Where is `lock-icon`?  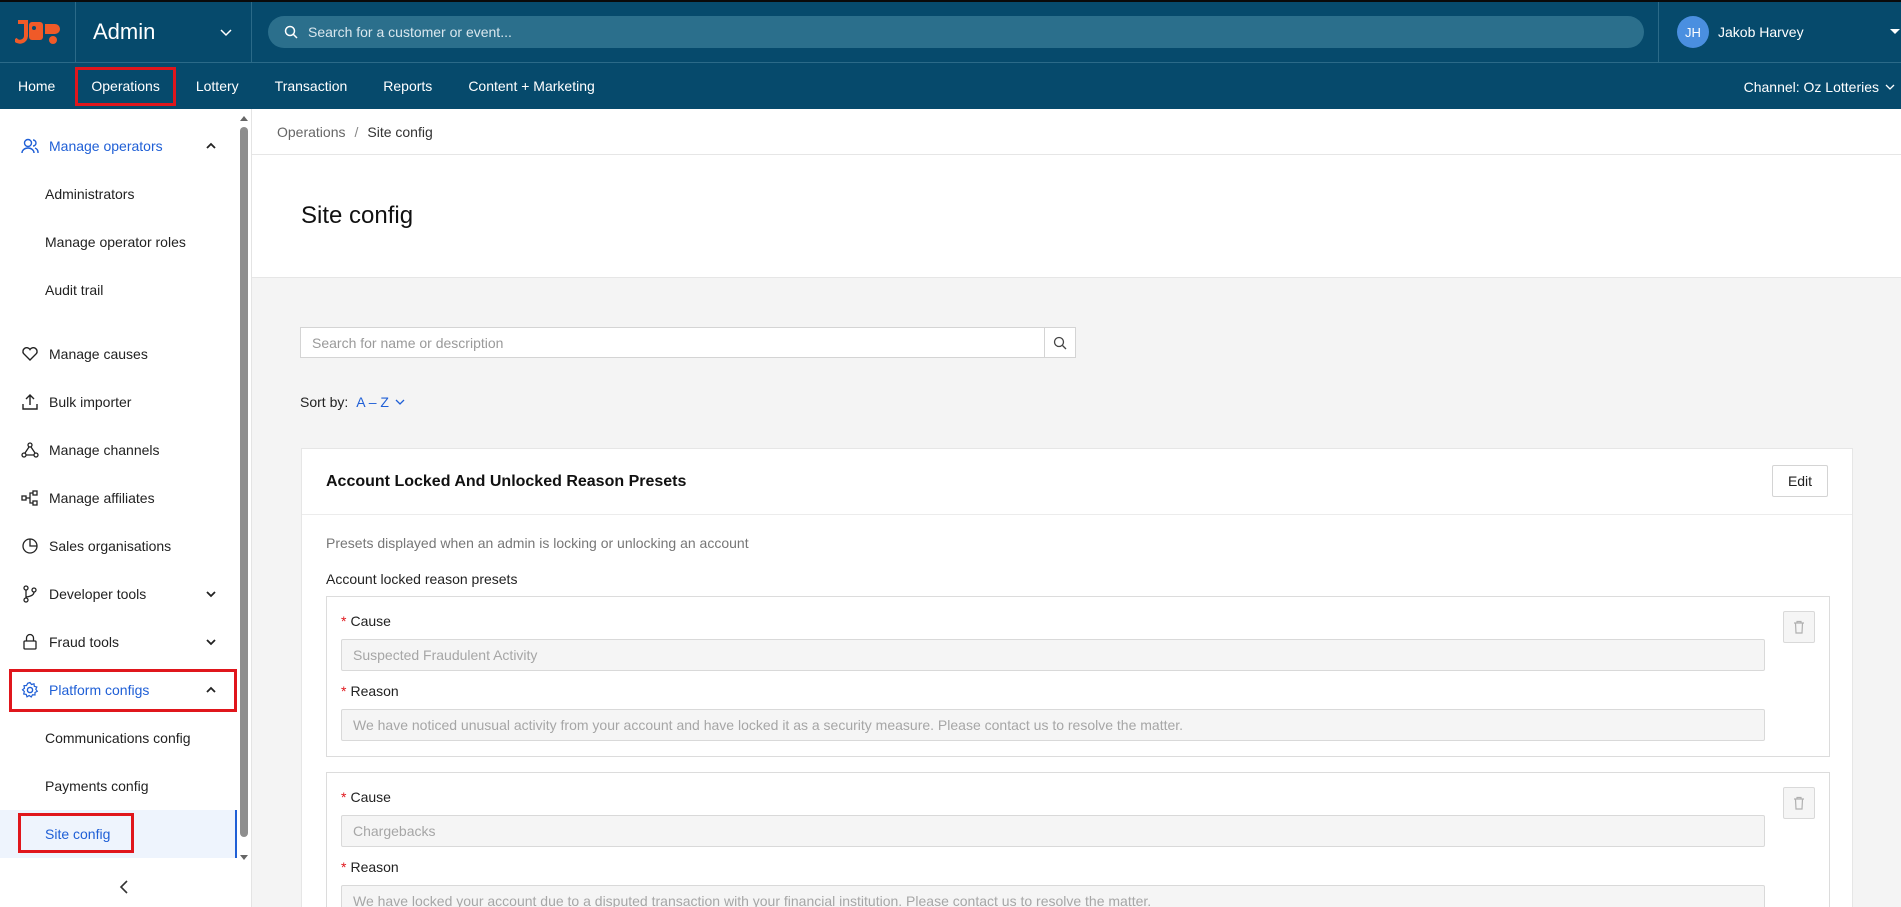 lock-icon is located at coordinates (30, 642).